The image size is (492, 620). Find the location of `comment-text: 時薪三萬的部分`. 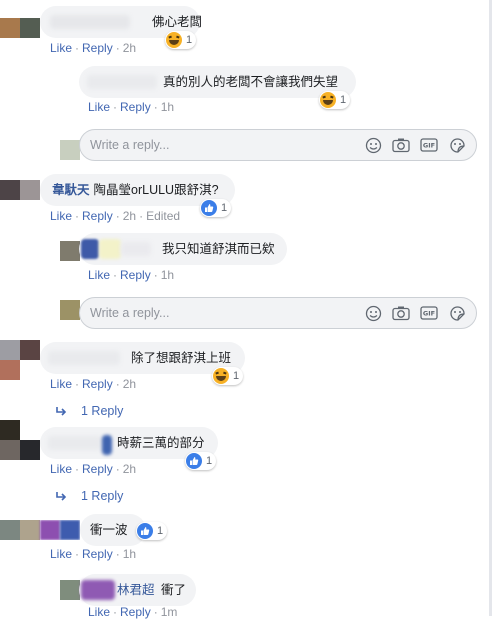

comment-text: 時薪三萬的部分 is located at coordinates (161, 443).